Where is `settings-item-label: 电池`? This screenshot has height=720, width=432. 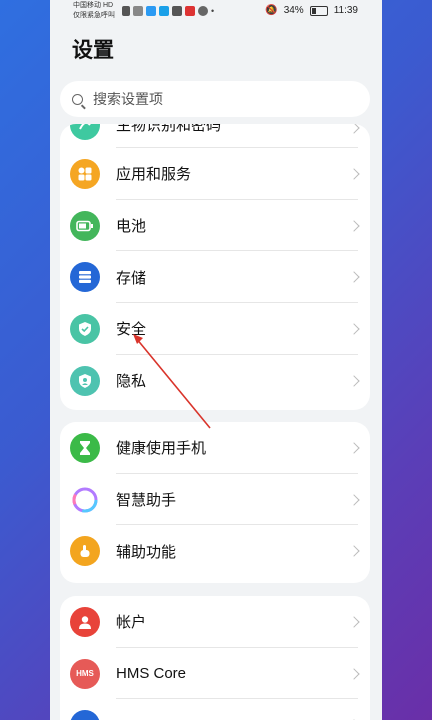 settings-item-label: 电池 is located at coordinates (131, 227).